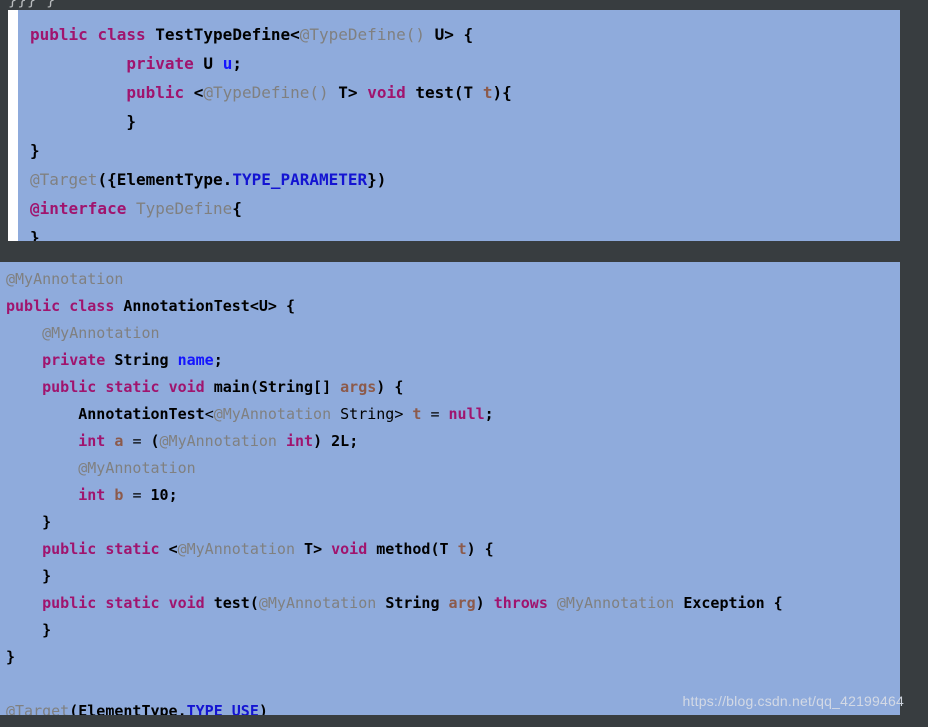 The width and height of the screenshot is (928, 727). I want to click on code-line: public static void main(String[] args) {, so click(223, 387).